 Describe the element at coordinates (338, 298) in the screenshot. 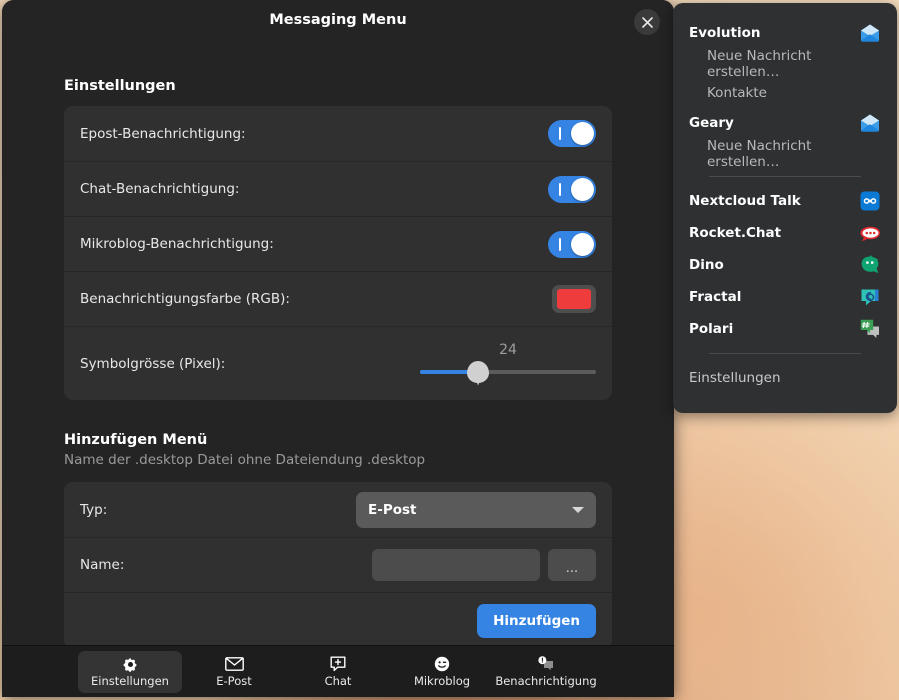

I see `row-notification-color: Benachrichtigungsfarbe (RGB):` at that location.